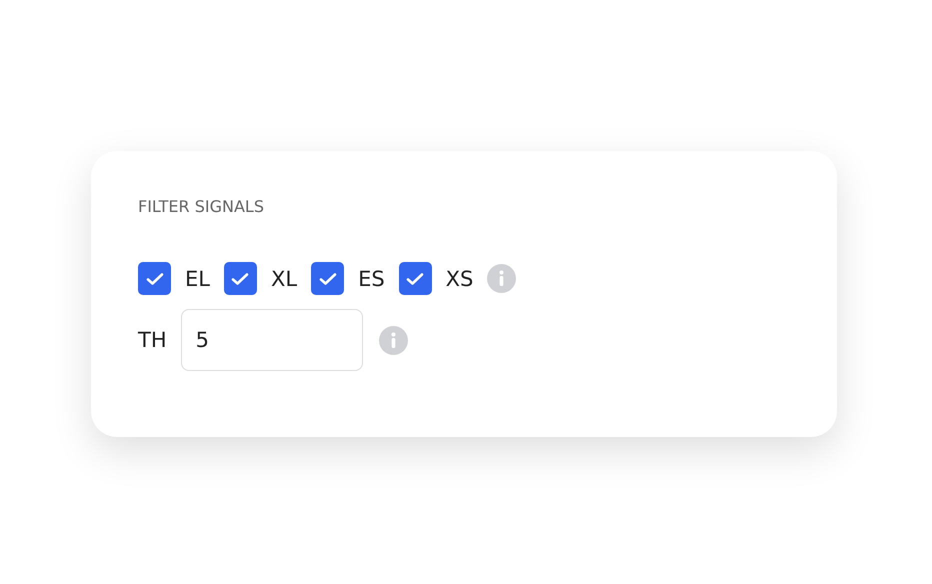 The height and width of the screenshot is (584, 932). I want to click on threshold-label: TH, so click(152, 340).